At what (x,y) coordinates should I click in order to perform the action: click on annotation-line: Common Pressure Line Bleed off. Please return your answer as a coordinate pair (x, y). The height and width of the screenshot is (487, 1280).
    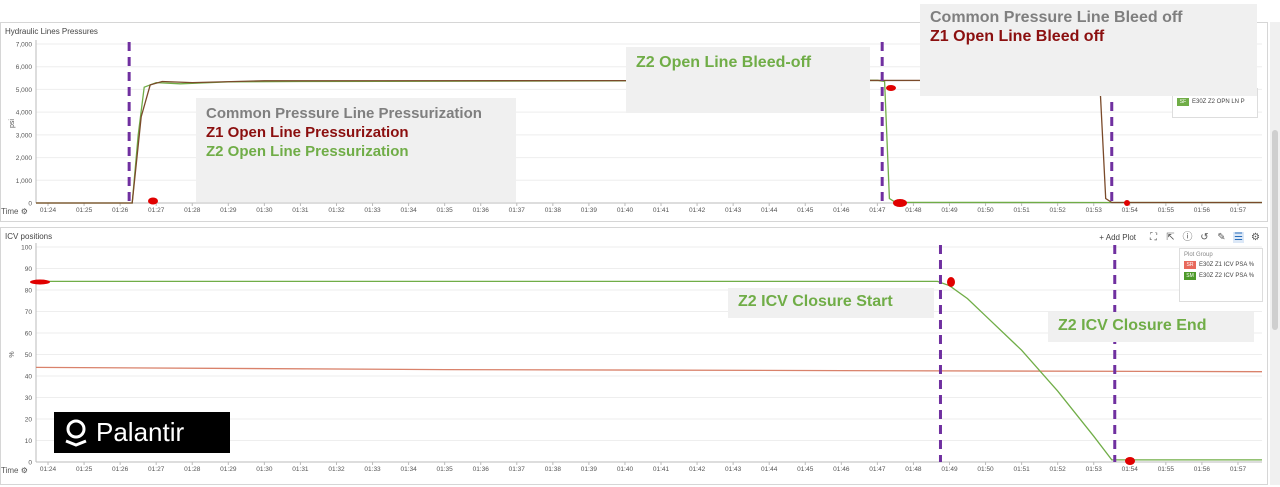
    Looking at the image, I should click on (1056, 17).